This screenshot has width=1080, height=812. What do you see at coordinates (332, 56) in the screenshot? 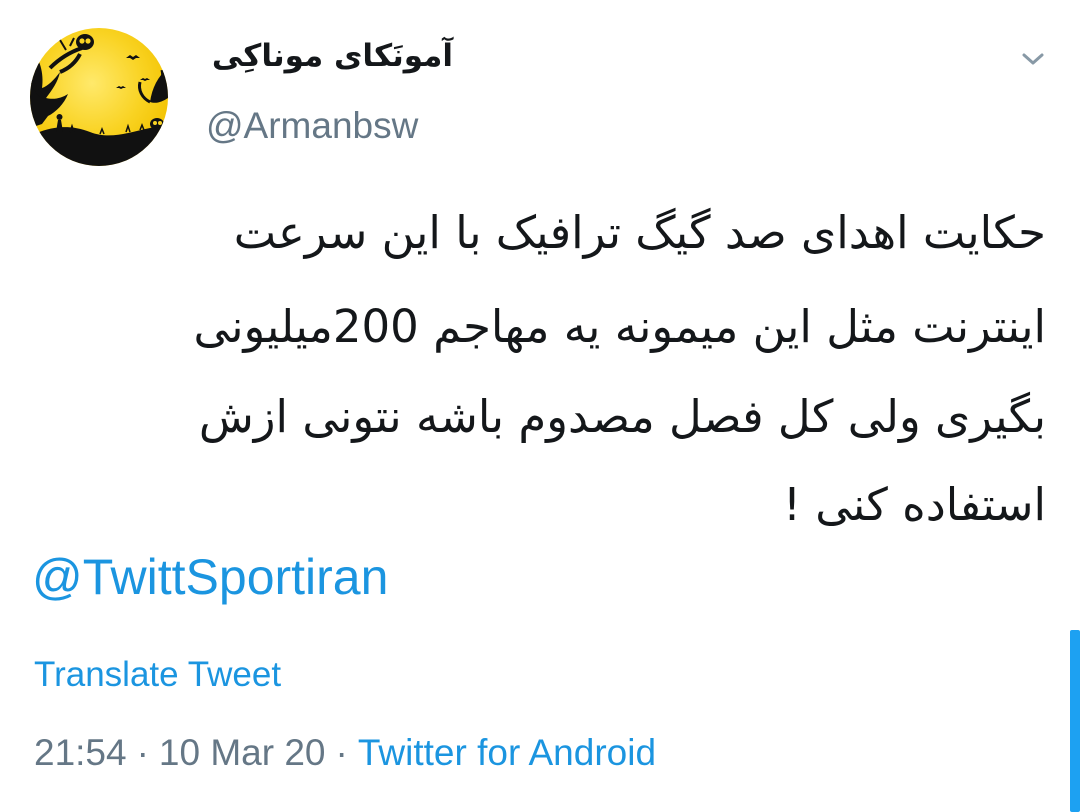
I see `display-name: آمونَکای موناکِی` at bounding box center [332, 56].